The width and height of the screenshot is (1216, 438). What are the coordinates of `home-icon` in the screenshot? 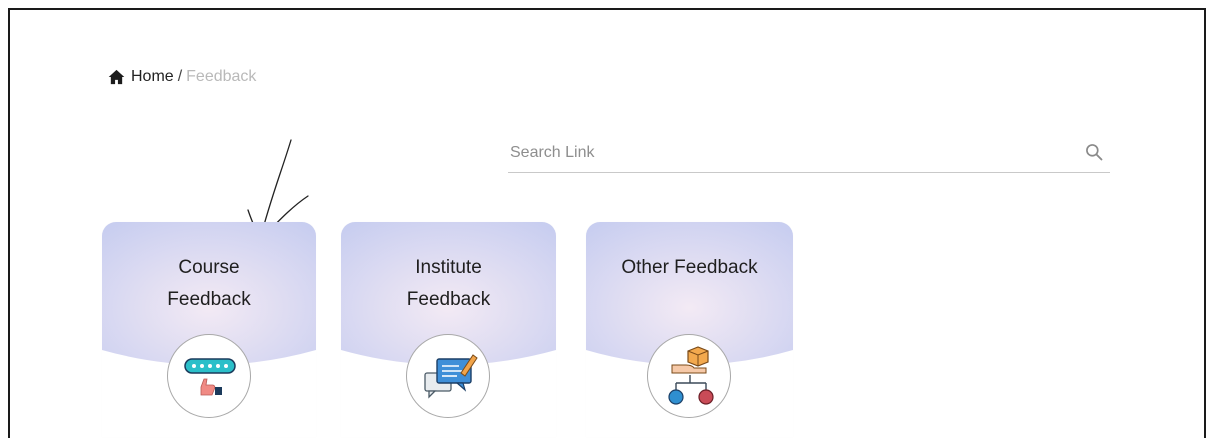 It's located at (116, 77).